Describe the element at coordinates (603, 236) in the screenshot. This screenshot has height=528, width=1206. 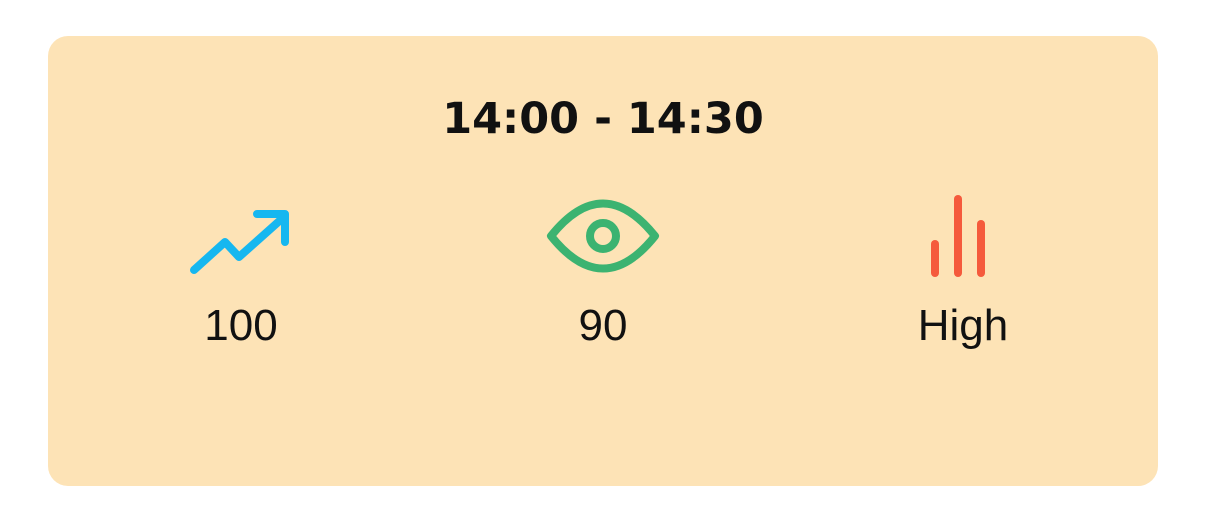
I see `eye-icon` at that location.